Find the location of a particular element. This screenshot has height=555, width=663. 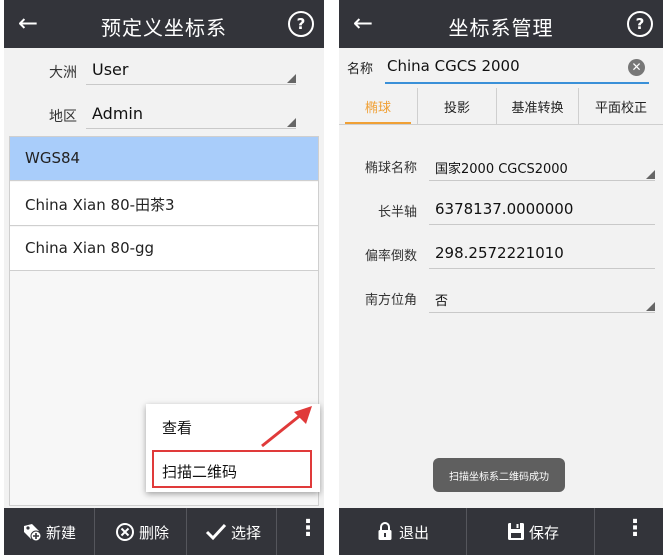

list-item-label: China Xian 80-gg is located at coordinates (90, 248).